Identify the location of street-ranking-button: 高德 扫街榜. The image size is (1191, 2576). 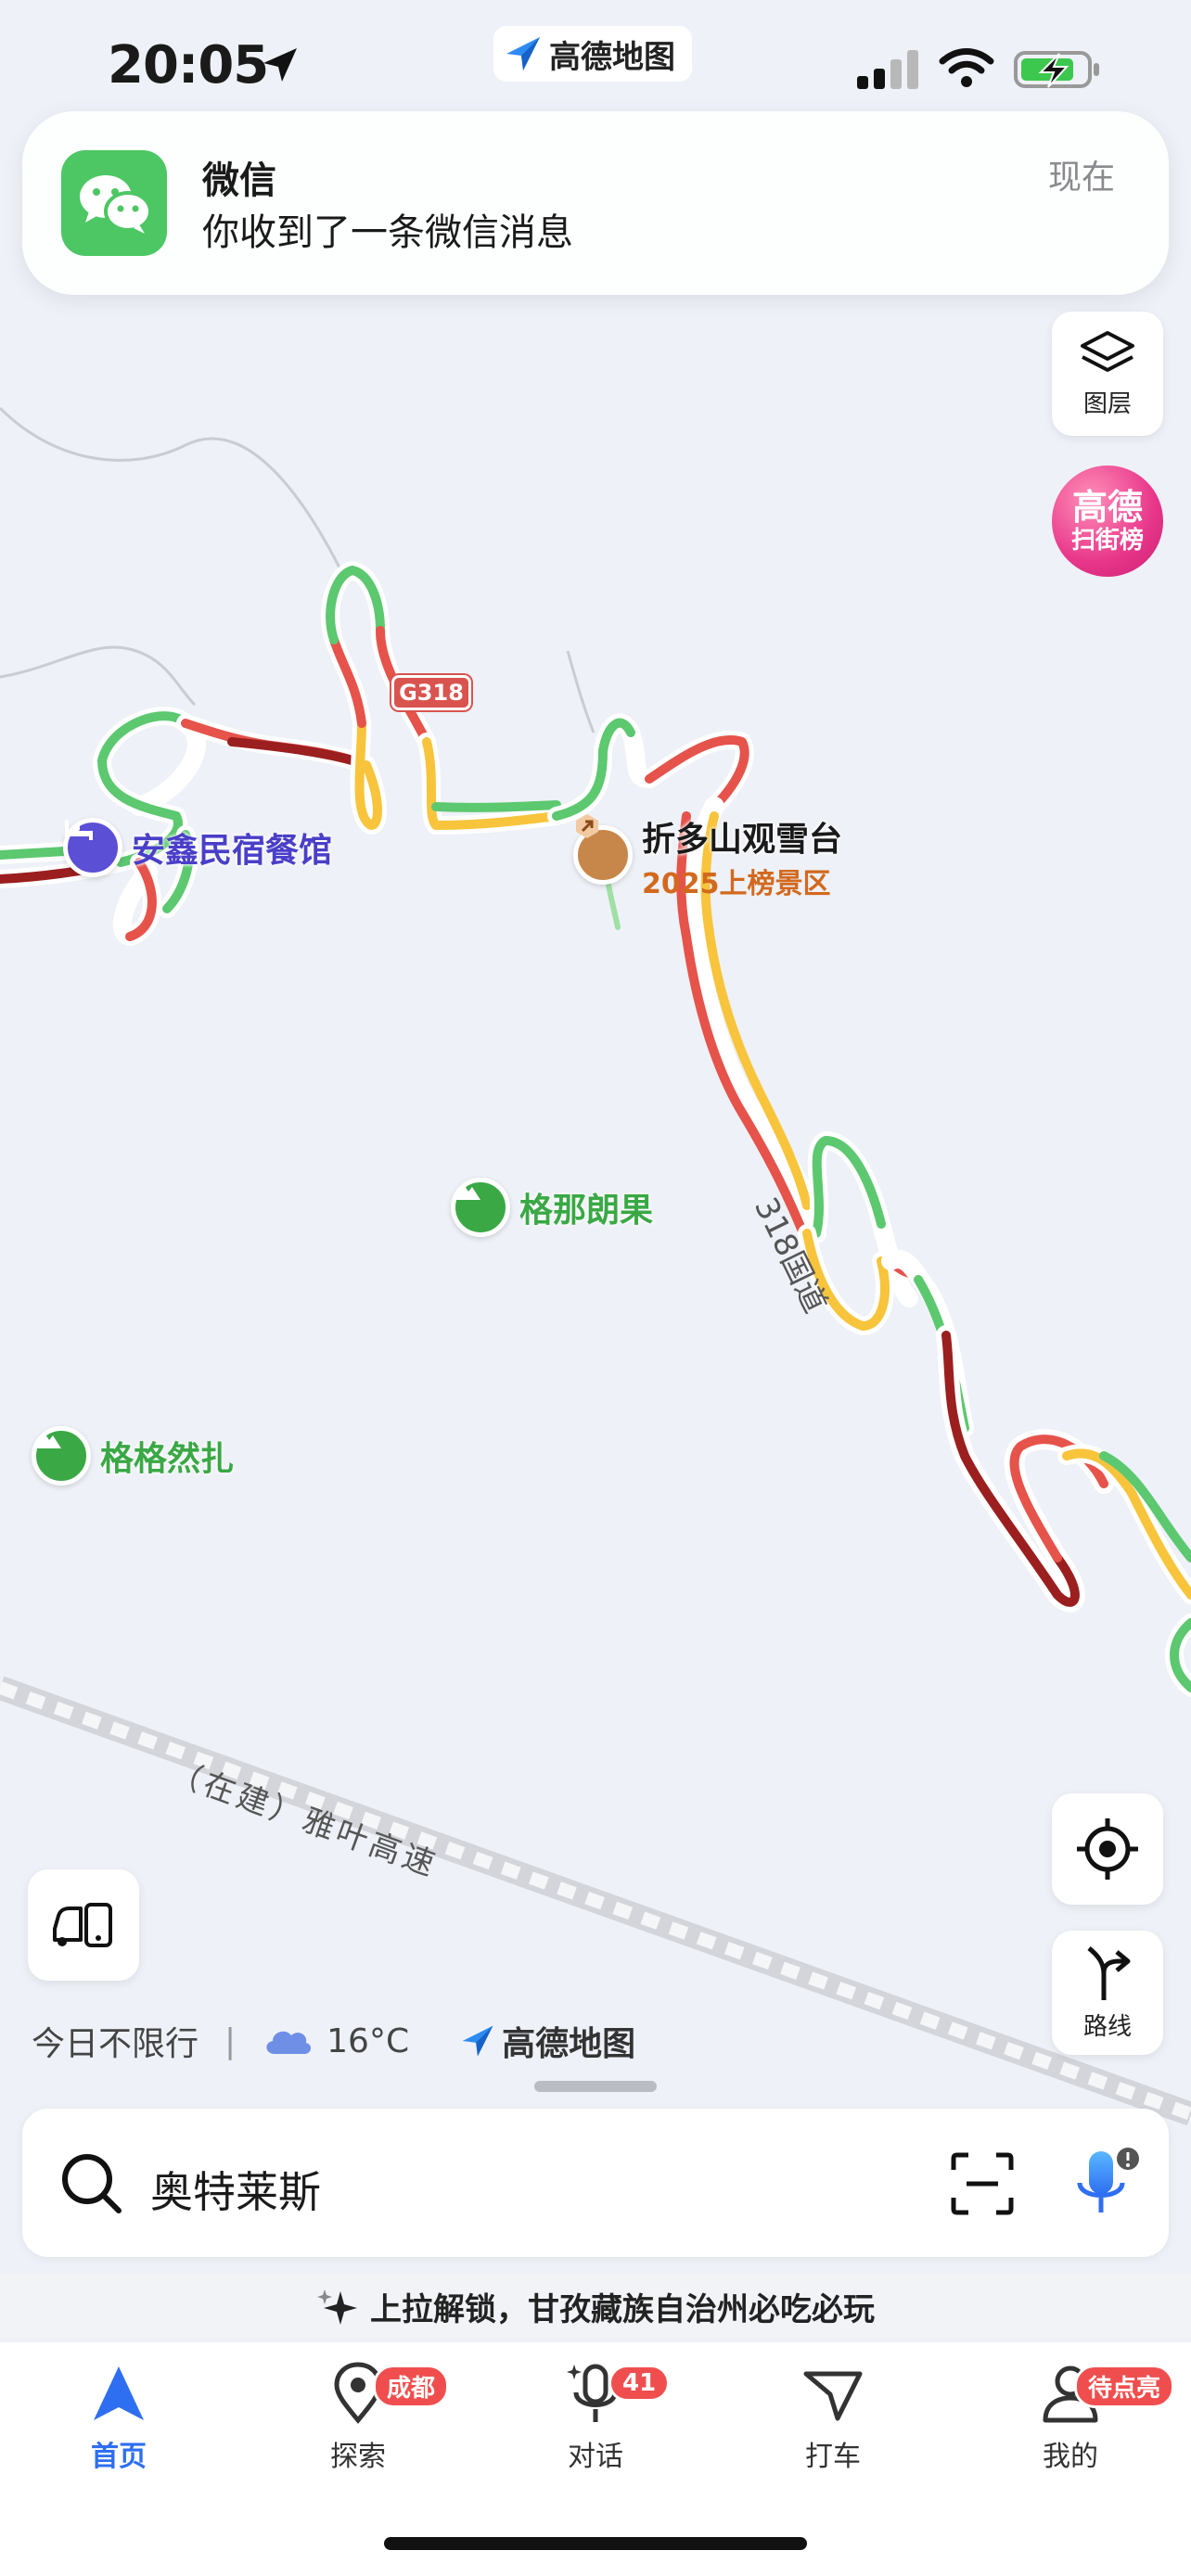
(1107, 521).